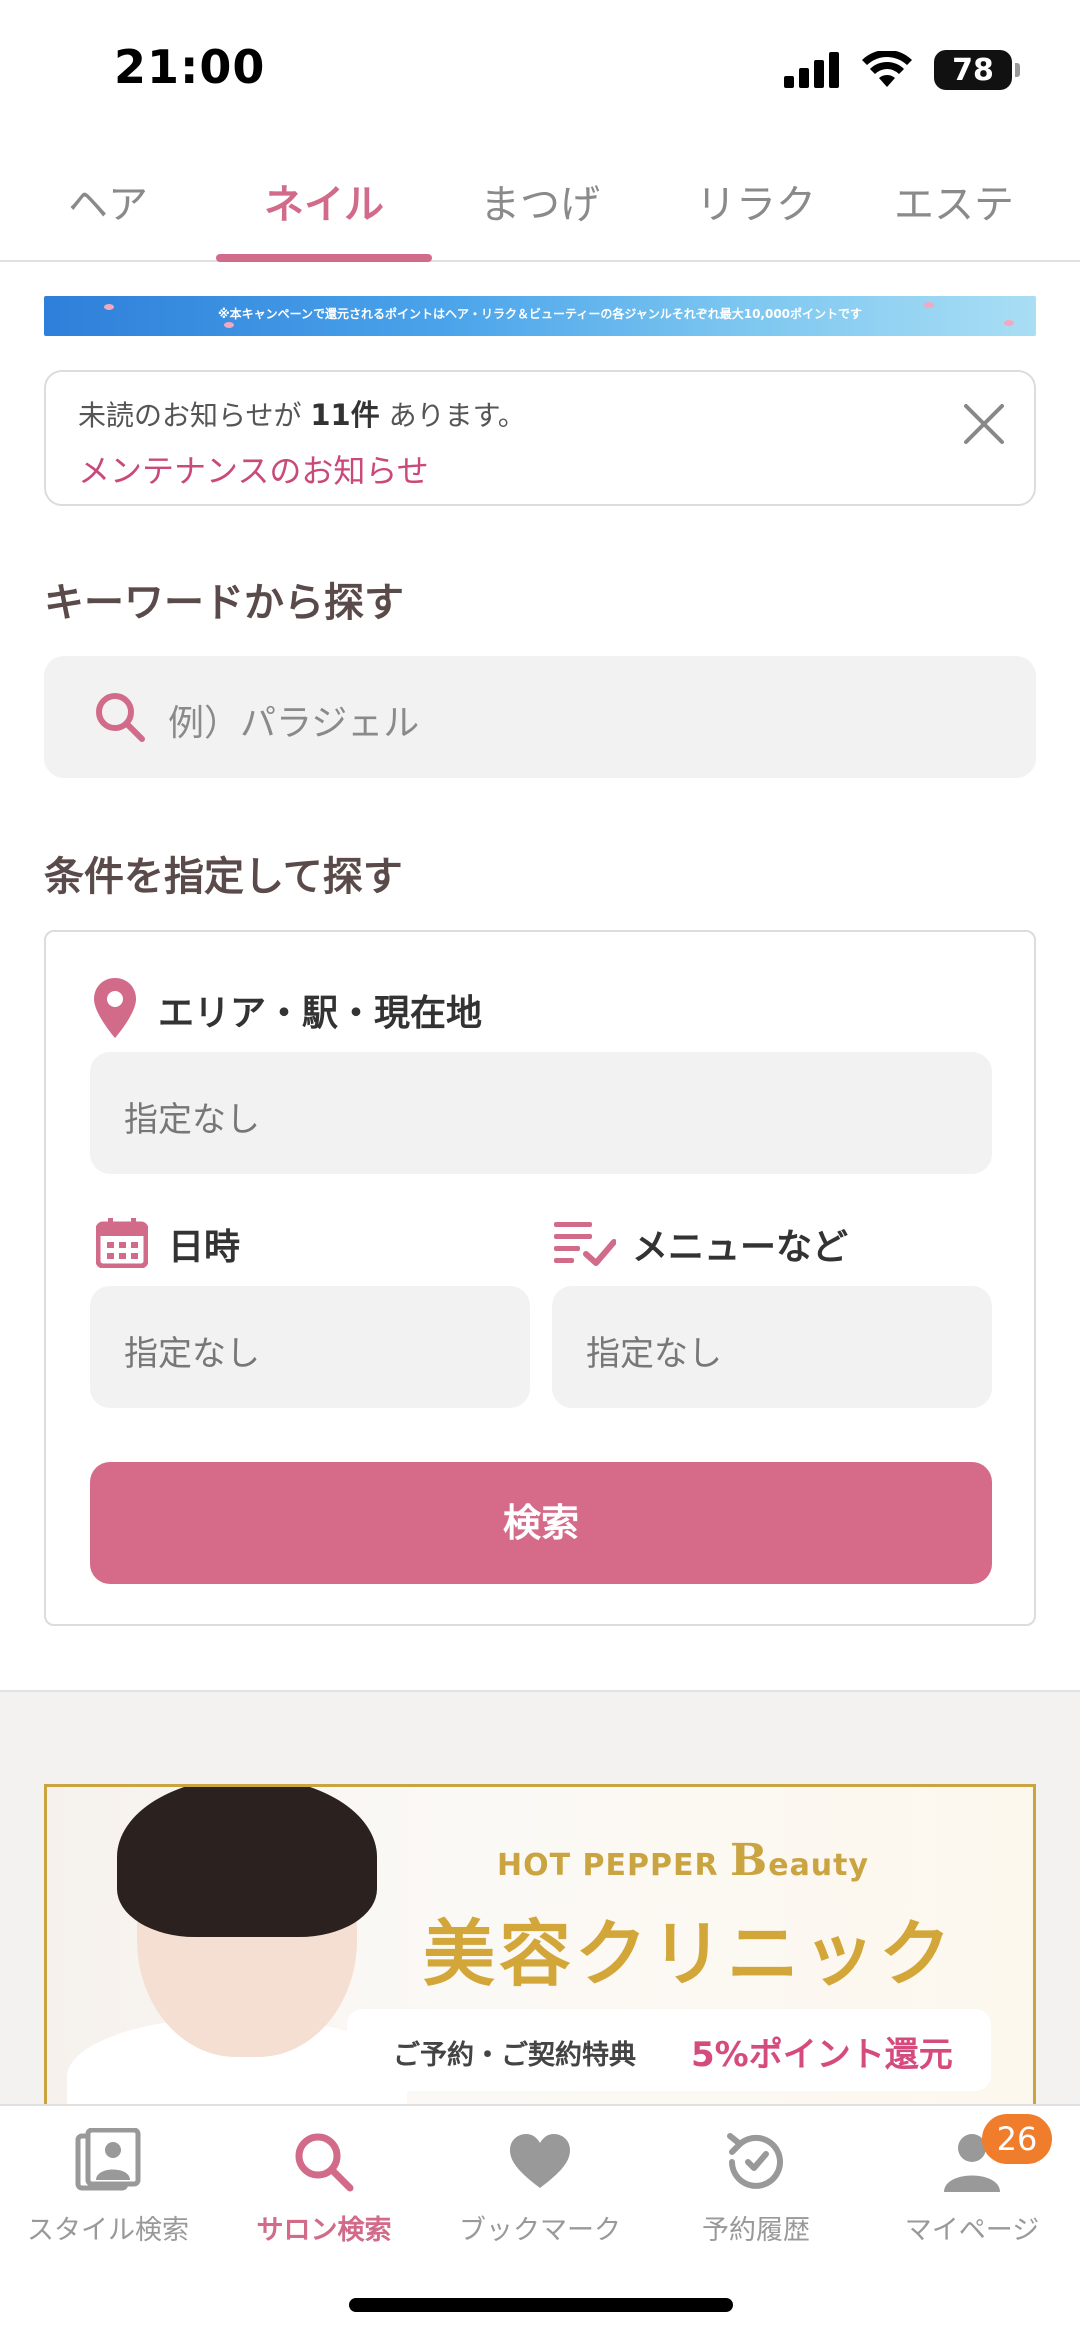 The width and height of the screenshot is (1080, 2337). Describe the element at coordinates (194, 415) in the screenshot. I see `unread-notice-prefix: 未読のお知らせが` at that location.